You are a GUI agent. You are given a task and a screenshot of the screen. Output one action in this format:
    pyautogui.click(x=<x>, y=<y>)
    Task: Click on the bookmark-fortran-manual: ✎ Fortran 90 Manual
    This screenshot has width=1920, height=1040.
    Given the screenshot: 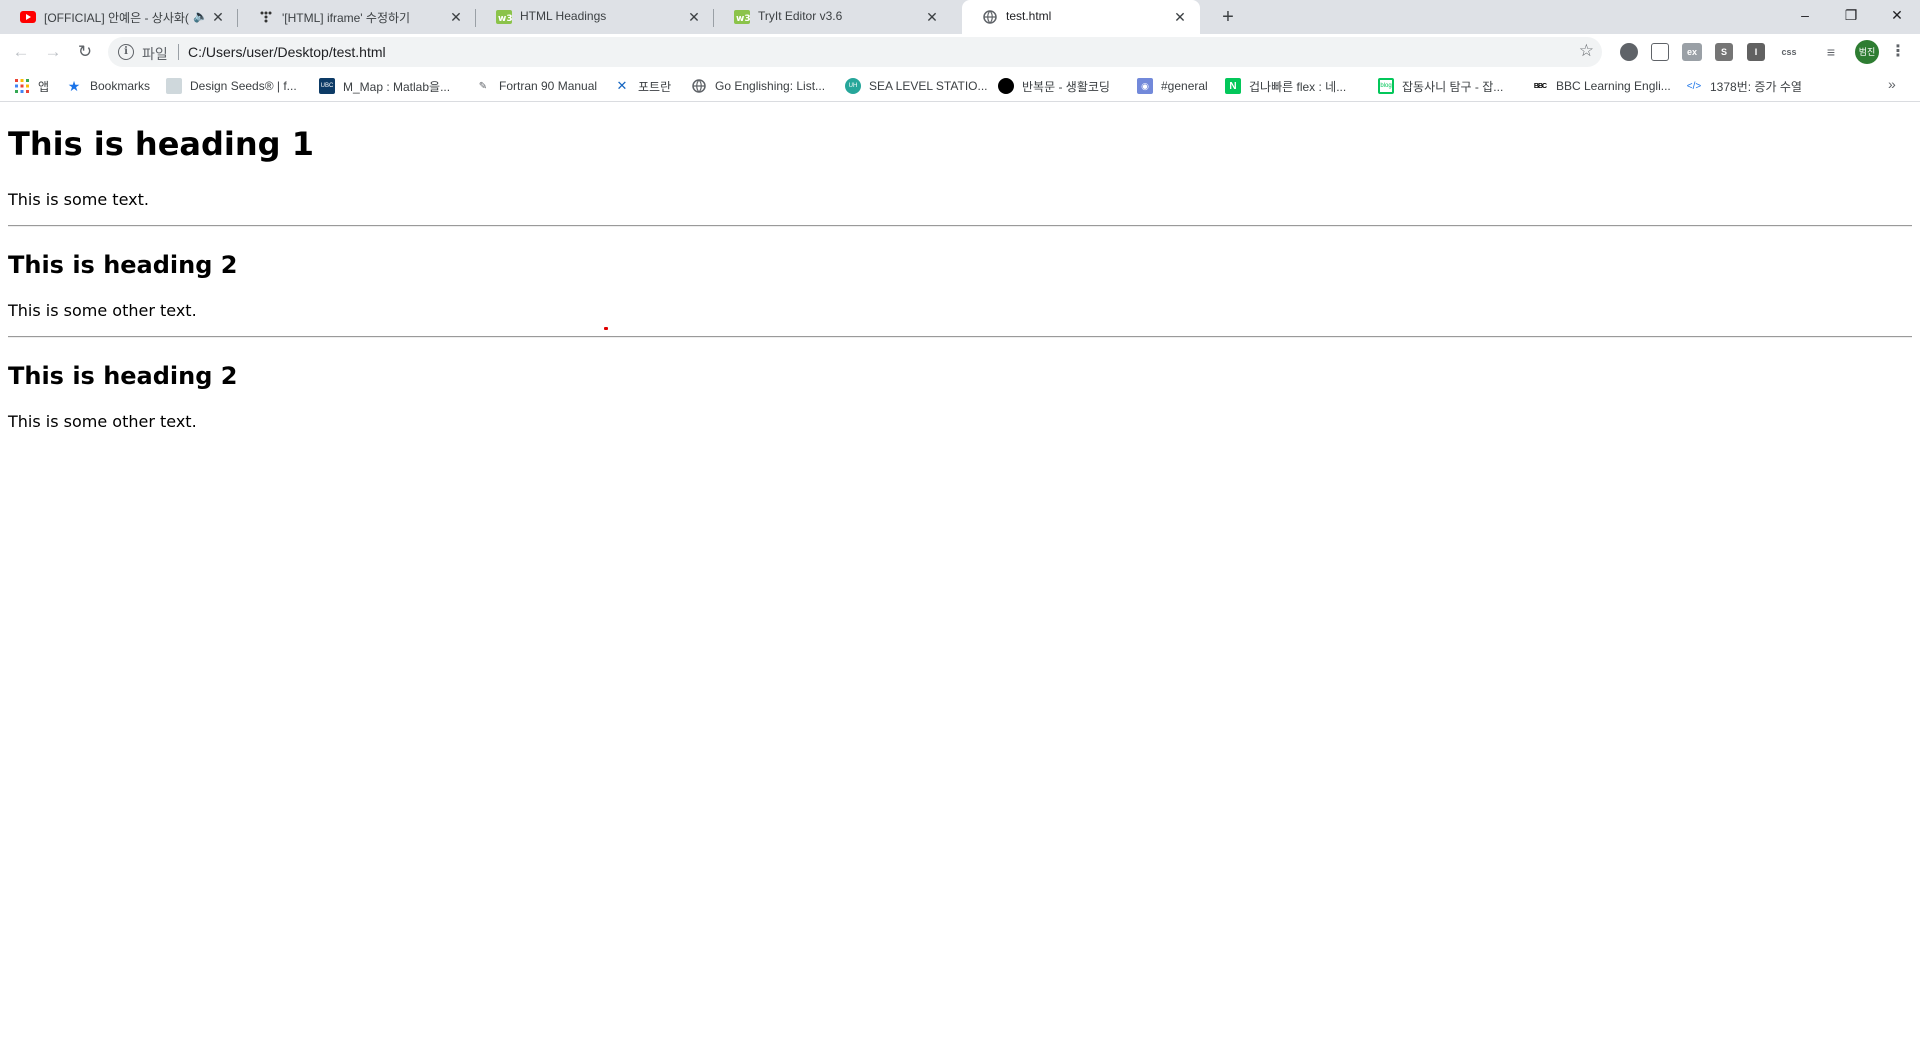 What is the action you would take?
    pyautogui.click(x=536, y=86)
    